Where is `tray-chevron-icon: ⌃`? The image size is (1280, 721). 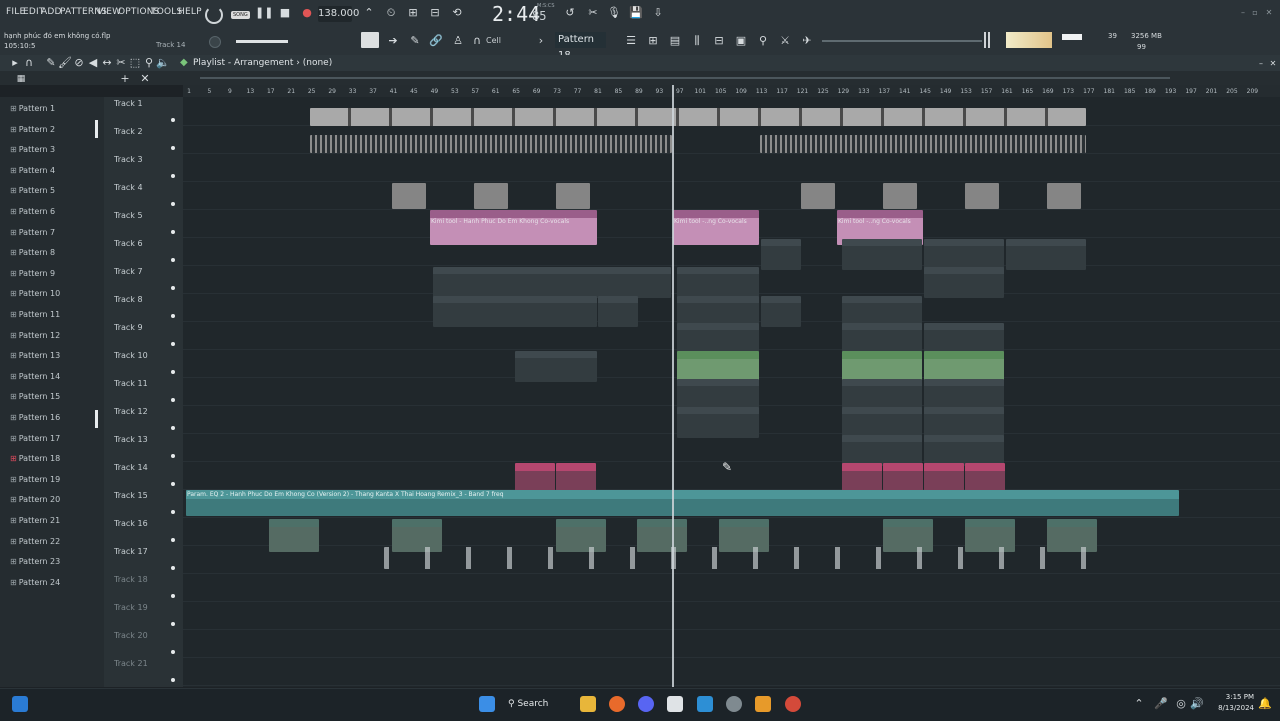
tray-chevron-icon: ⌃ is located at coordinates (1139, 704).